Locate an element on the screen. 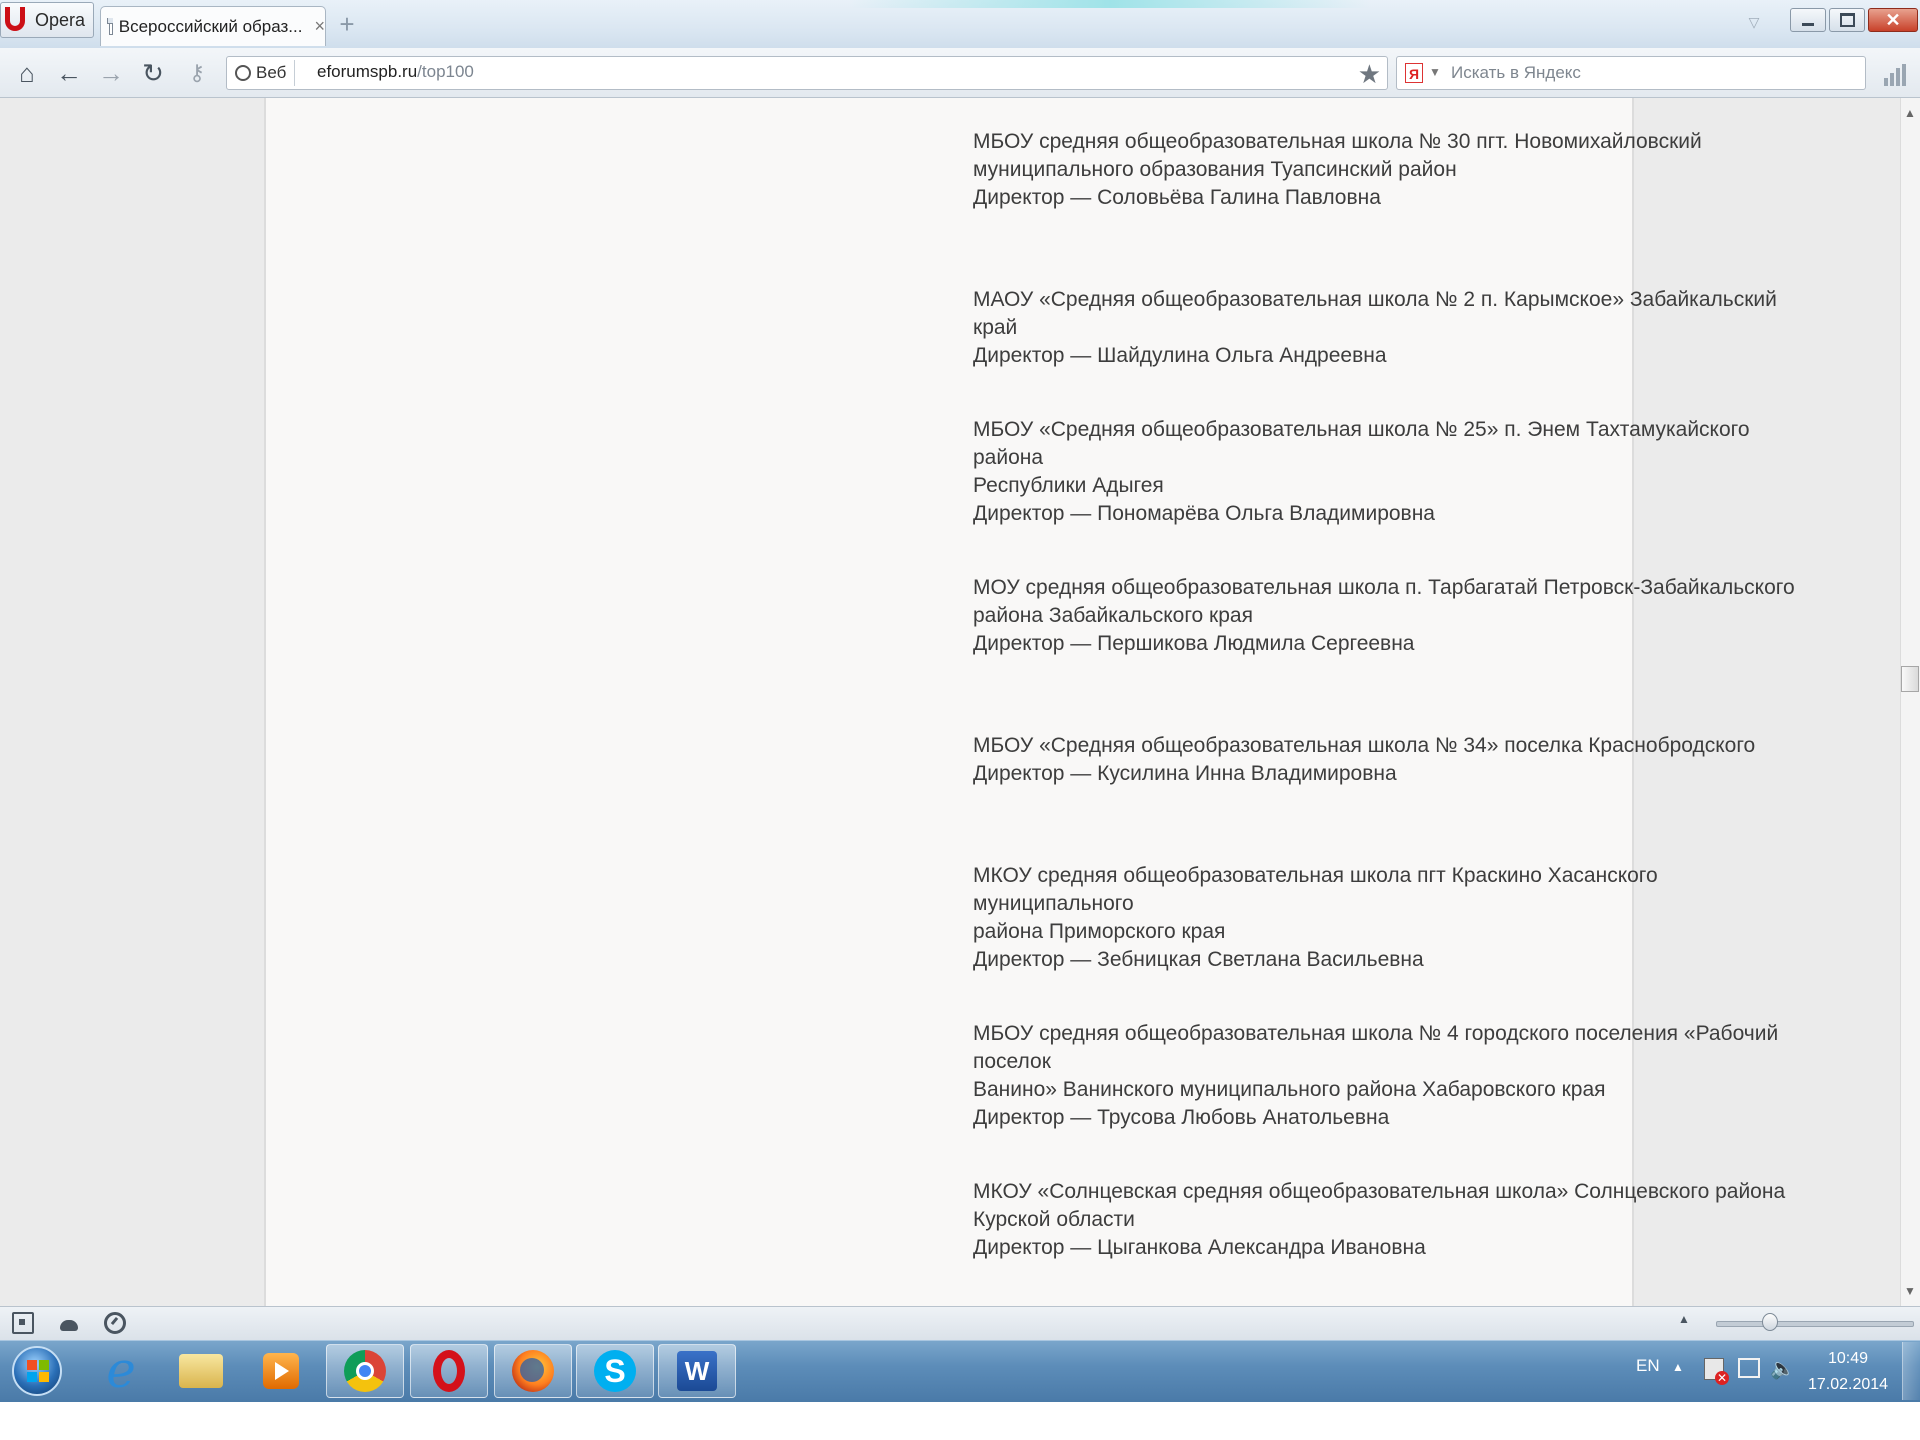  opera-logo-icon is located at coordinates (16, 20).